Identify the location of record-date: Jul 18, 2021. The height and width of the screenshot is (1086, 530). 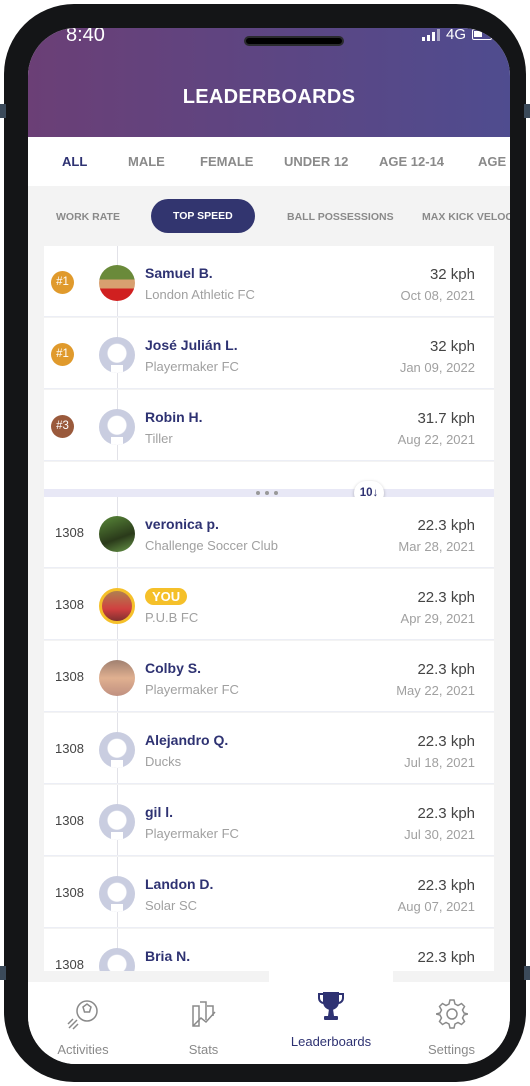
(439, 762).